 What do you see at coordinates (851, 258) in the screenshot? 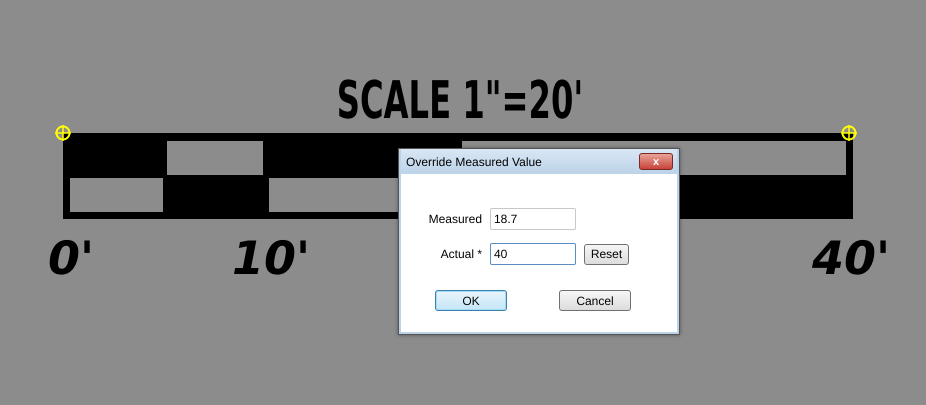
I see `scale-label: 40'` at bounding box center [851, 258].